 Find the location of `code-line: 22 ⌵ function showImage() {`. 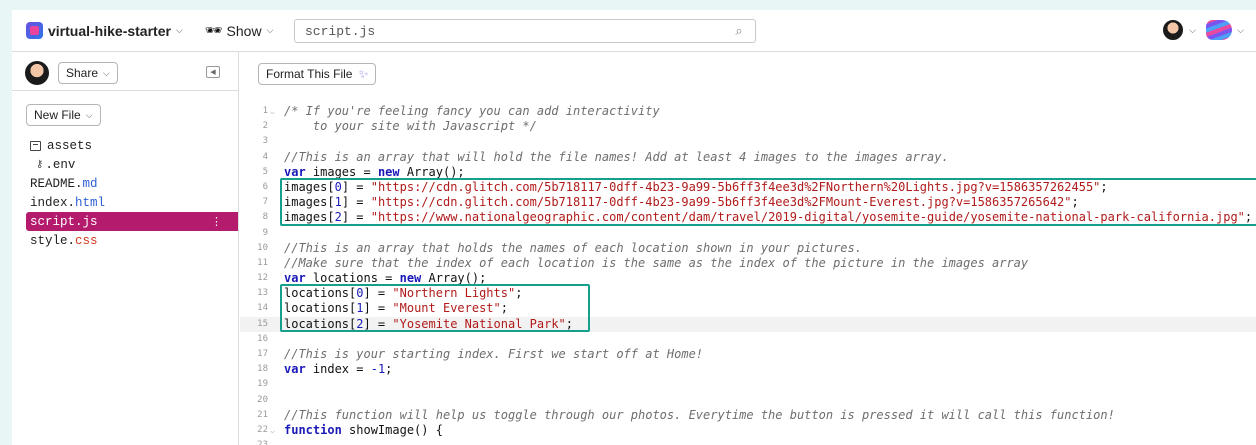

code-line: 22 ⌵ function showImage() { is located at coordinates (350, 430).